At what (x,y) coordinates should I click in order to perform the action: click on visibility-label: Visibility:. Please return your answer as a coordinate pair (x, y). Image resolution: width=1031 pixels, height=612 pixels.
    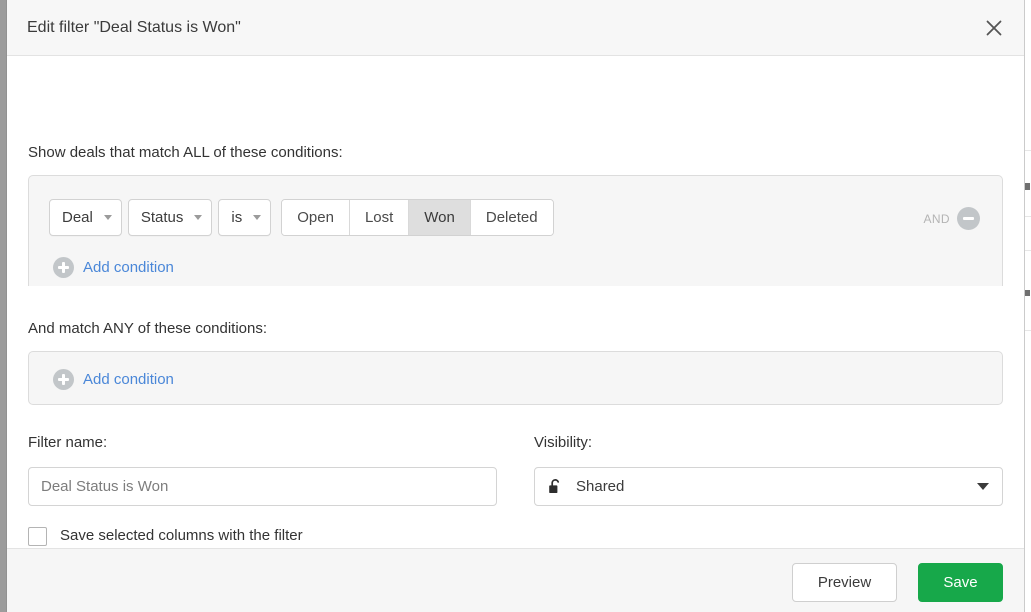
    Looking at the image, I should click on (563, 442).